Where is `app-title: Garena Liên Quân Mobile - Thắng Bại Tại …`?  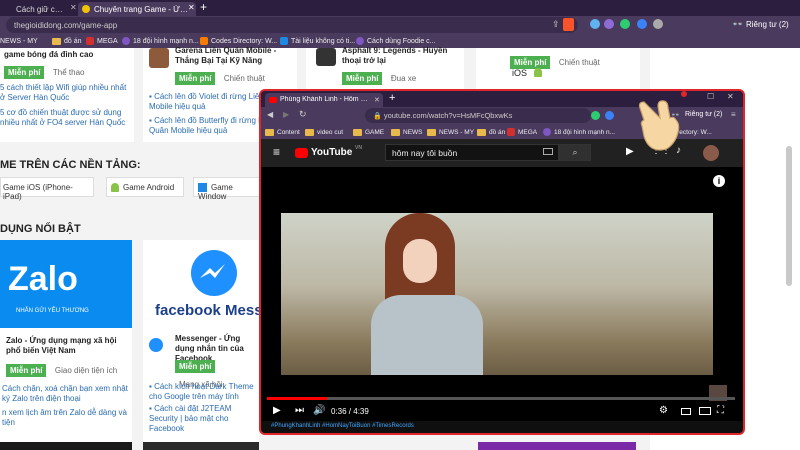 app-title: Garena Liên Quân Mobile - Thắng Bại Tại … is located at coordinates (234, 56).